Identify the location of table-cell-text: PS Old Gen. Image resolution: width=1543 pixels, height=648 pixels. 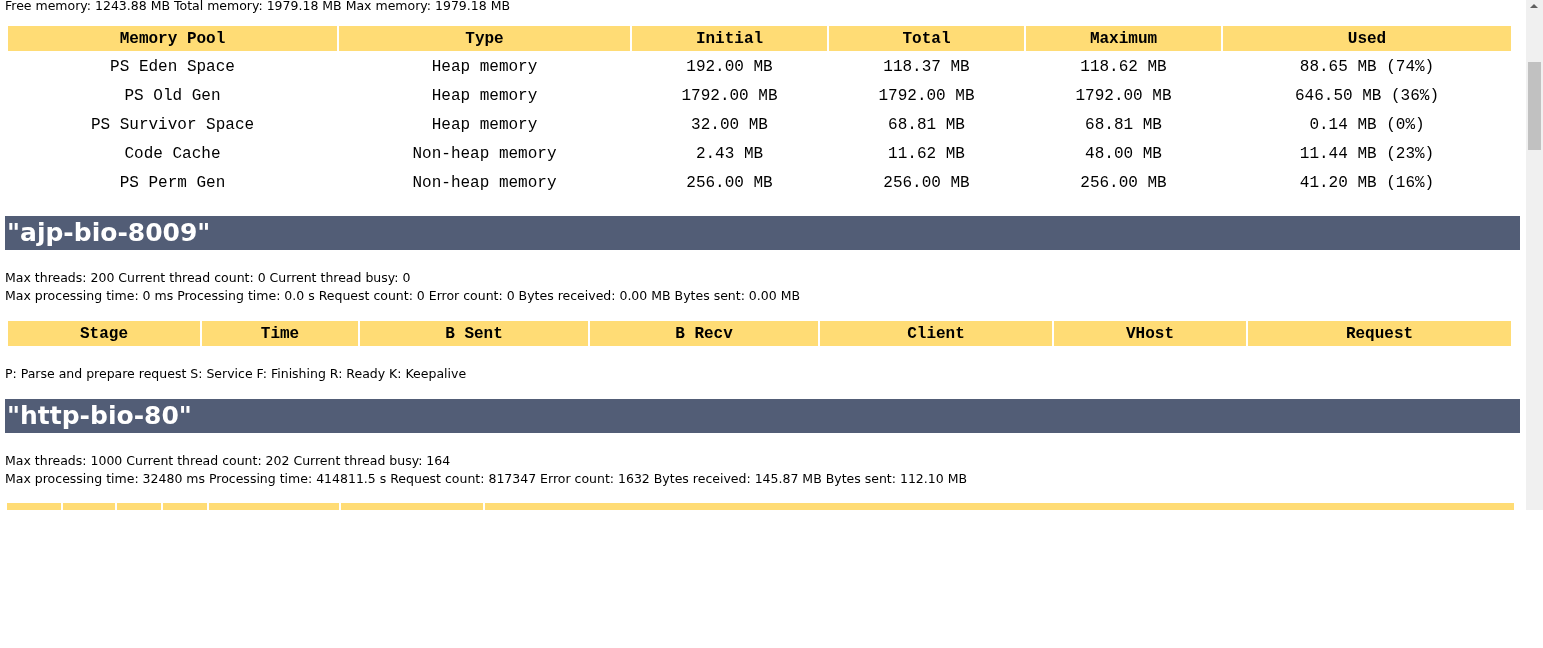
(172, 96).